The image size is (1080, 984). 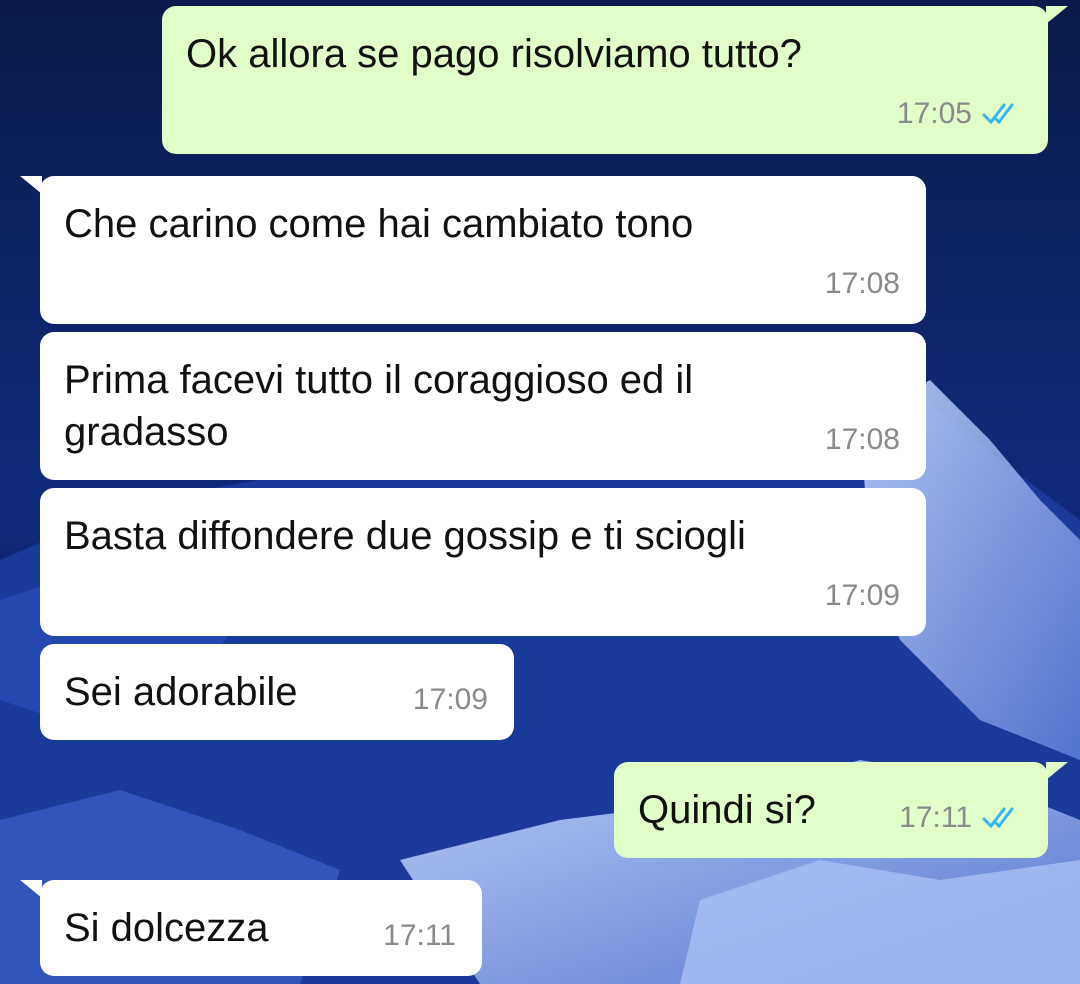 What do you see at coordinates (473, 250) in the screenshot?
I see `message-bubble-incoming: Che carino come hai cambiato tono 17:08` at bounding box center [473, 250].